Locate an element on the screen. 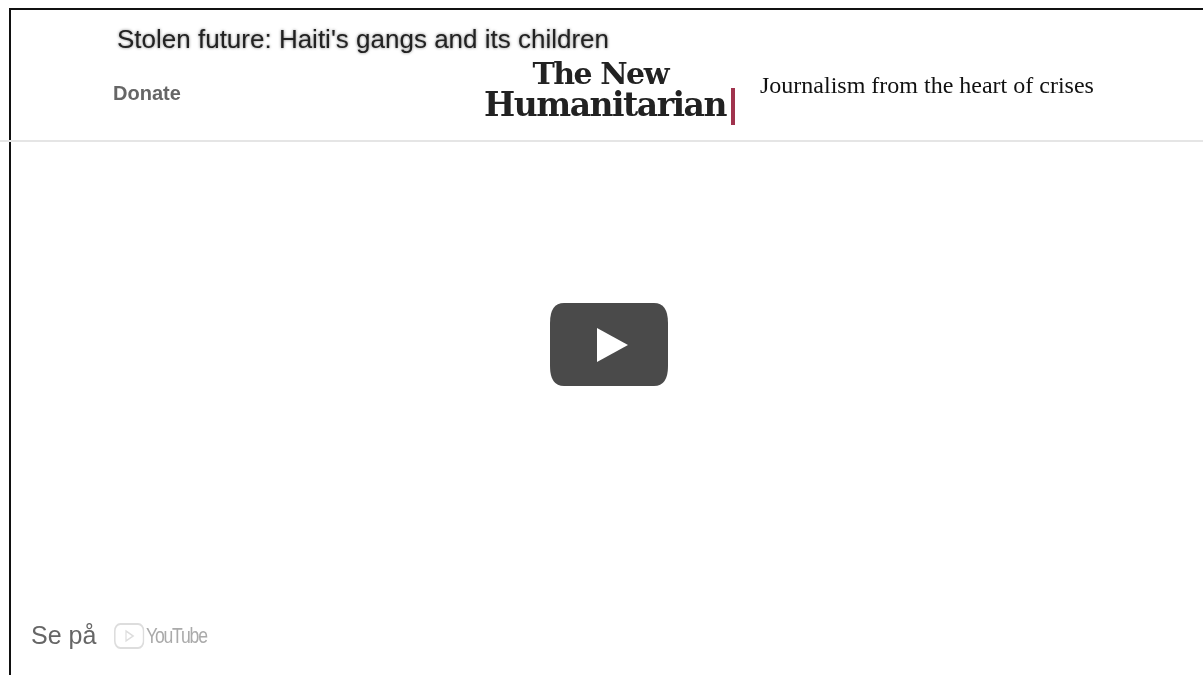  watch-on-label: Se på is located at coordinates (64, 635).